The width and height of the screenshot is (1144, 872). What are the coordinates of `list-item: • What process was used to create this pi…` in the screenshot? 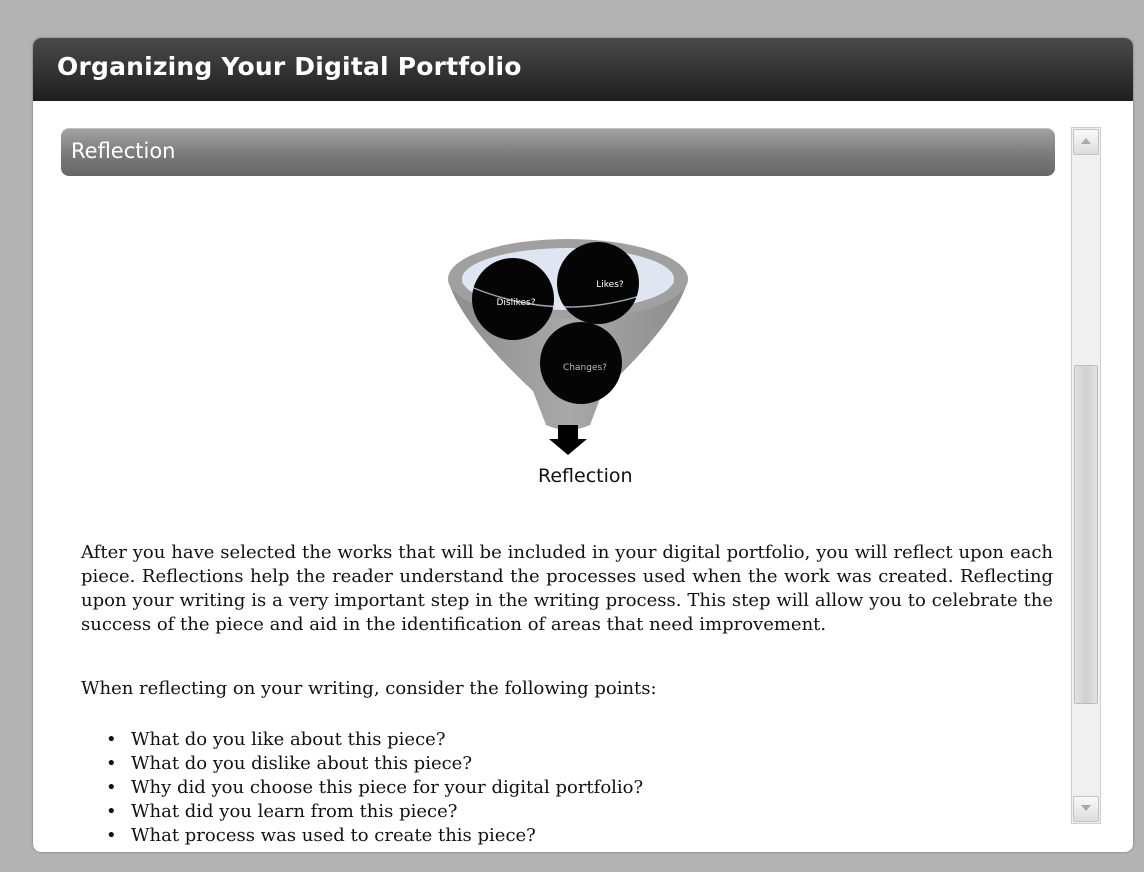 It's located at (567, 836).